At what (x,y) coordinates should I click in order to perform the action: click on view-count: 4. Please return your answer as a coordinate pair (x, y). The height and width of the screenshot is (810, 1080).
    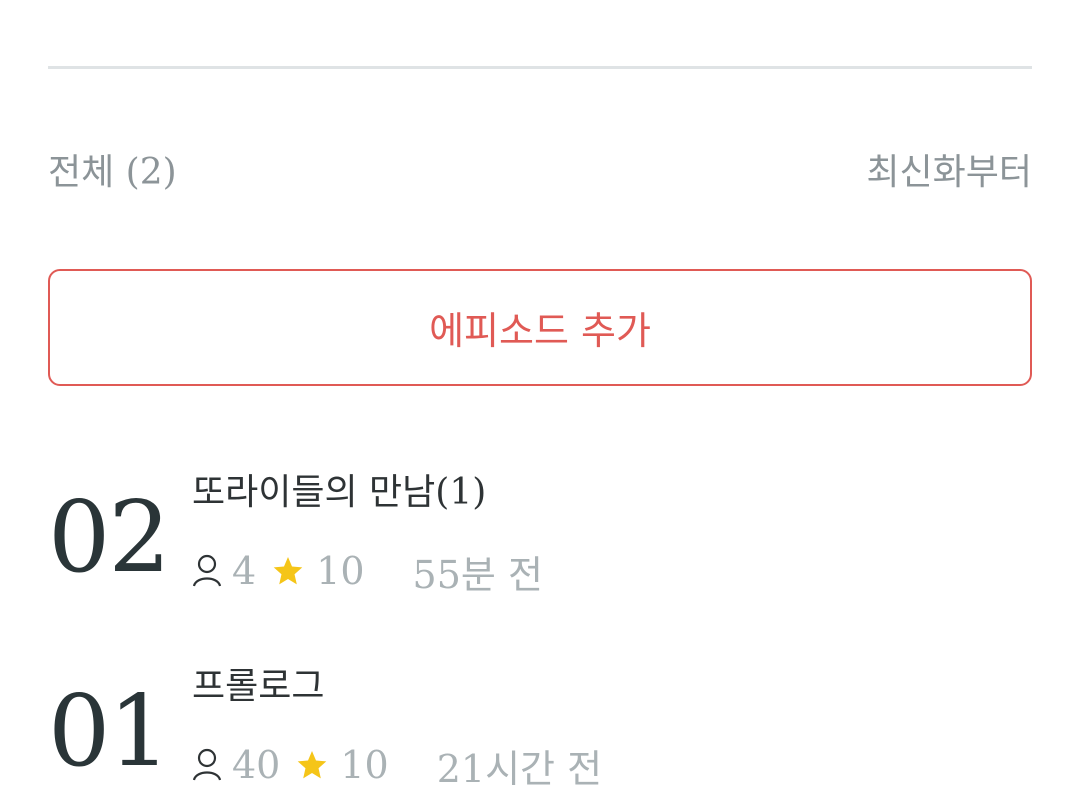
    Looking at the image, I should click on (244, 571).